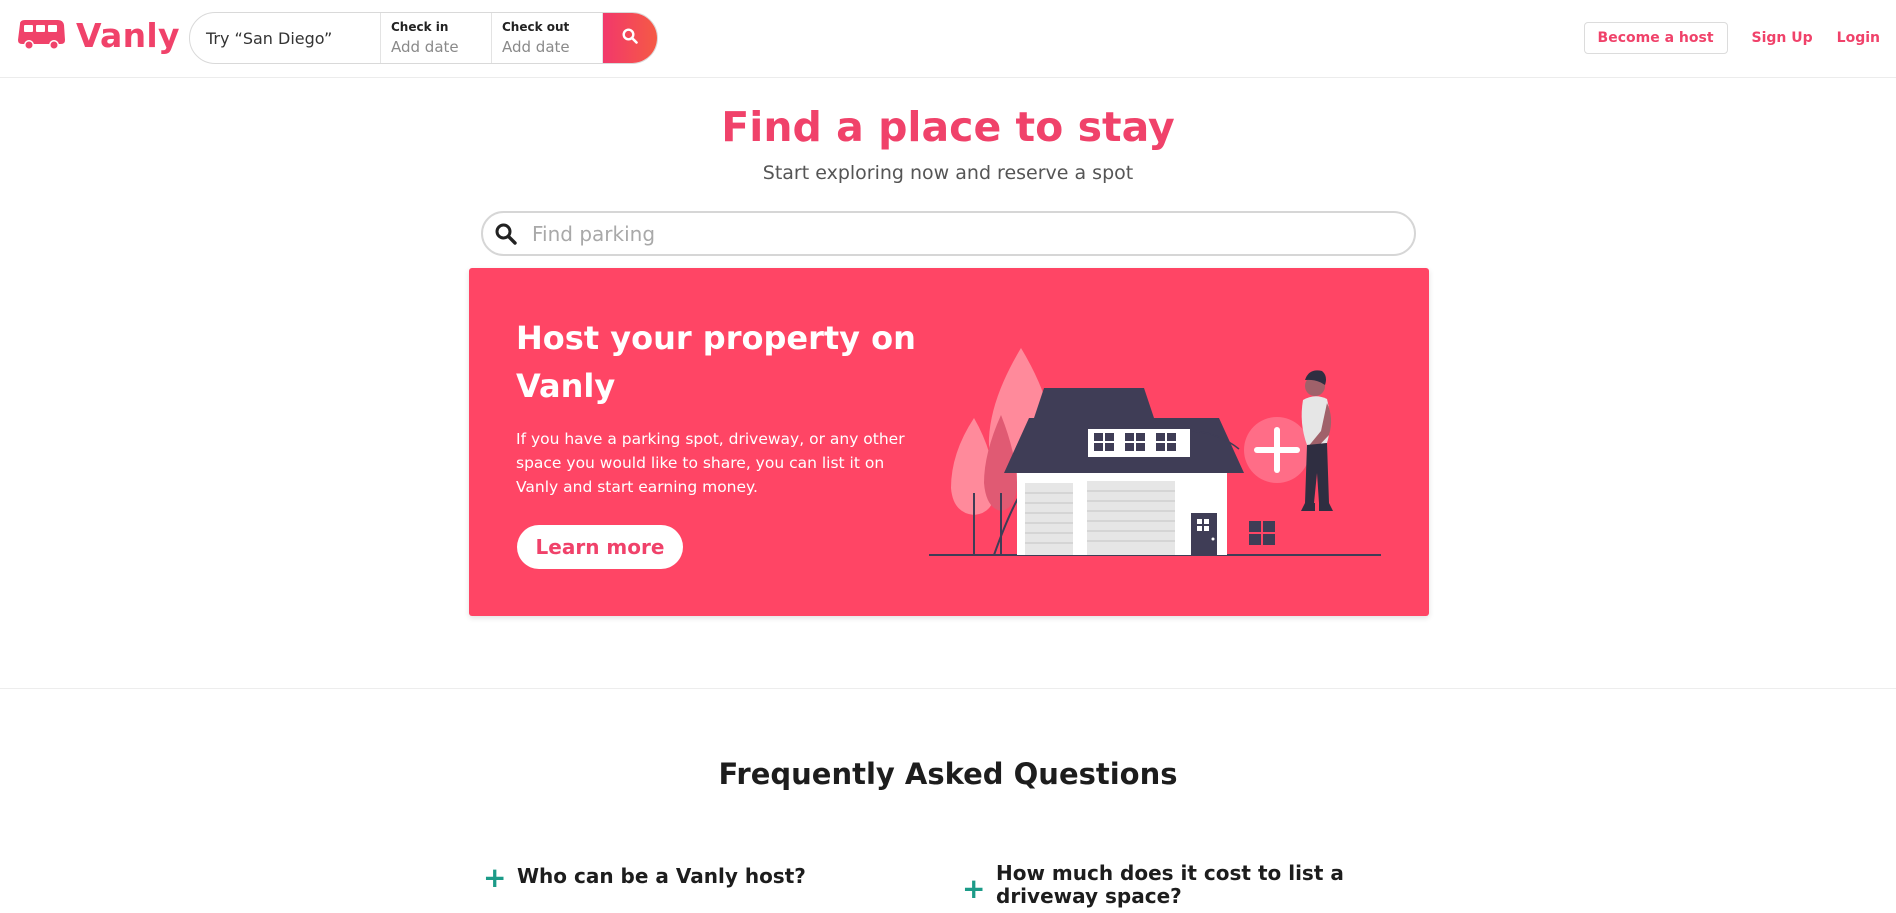  I want to click on brand-name: Vanly, so click(128, 35).